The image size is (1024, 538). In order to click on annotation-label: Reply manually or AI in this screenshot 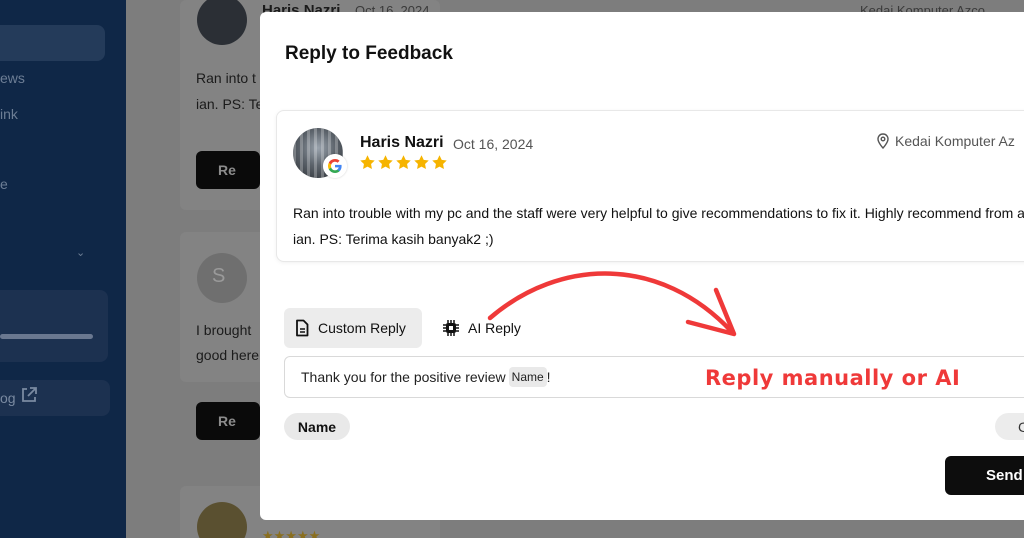, I will do `click(833, 378)`.